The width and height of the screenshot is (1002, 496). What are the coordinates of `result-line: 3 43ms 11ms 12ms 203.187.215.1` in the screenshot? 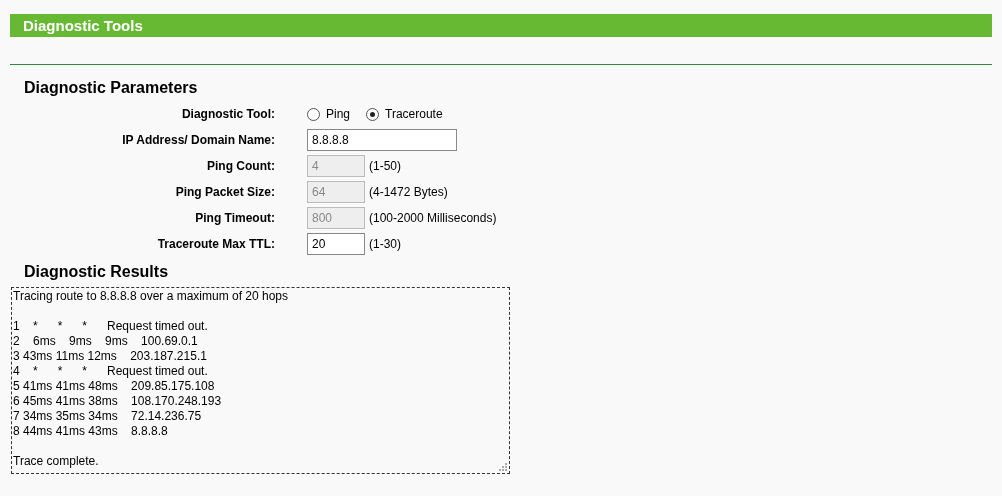 It's located at (110, 356).